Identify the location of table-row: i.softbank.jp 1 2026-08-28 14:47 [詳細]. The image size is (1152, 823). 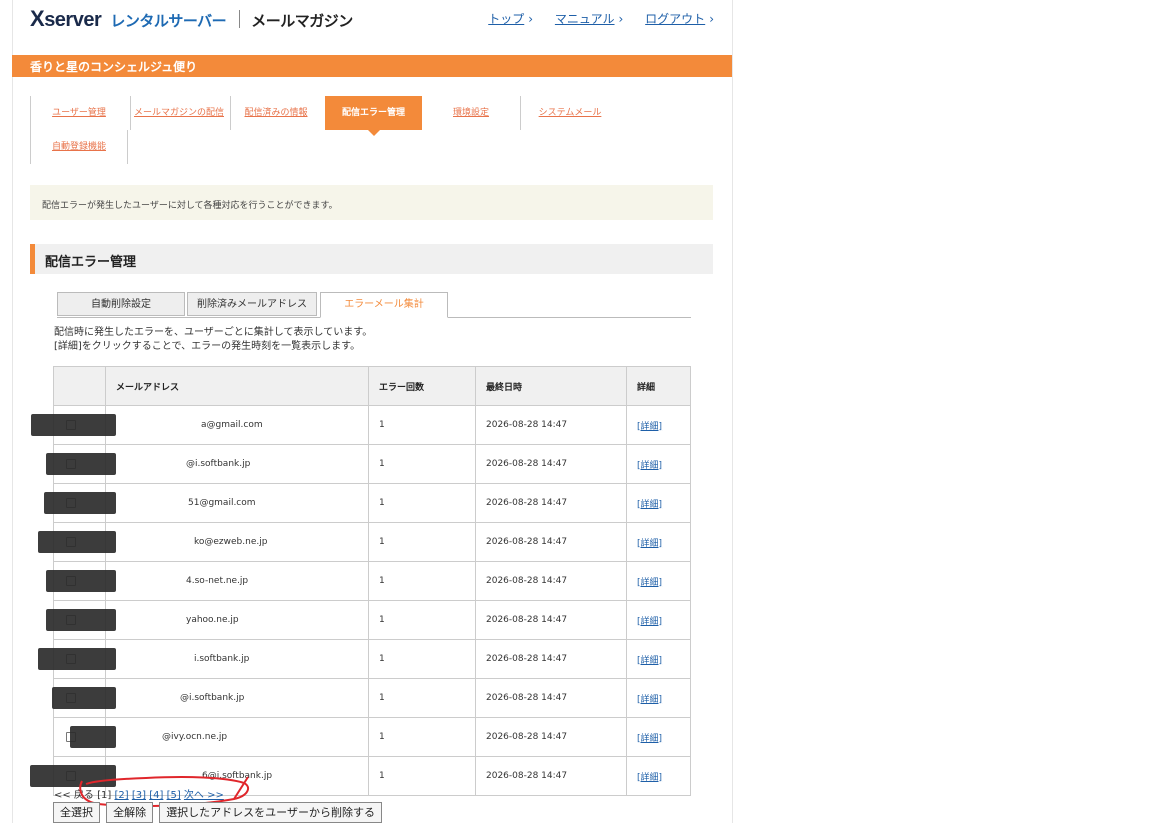
(364, 659).